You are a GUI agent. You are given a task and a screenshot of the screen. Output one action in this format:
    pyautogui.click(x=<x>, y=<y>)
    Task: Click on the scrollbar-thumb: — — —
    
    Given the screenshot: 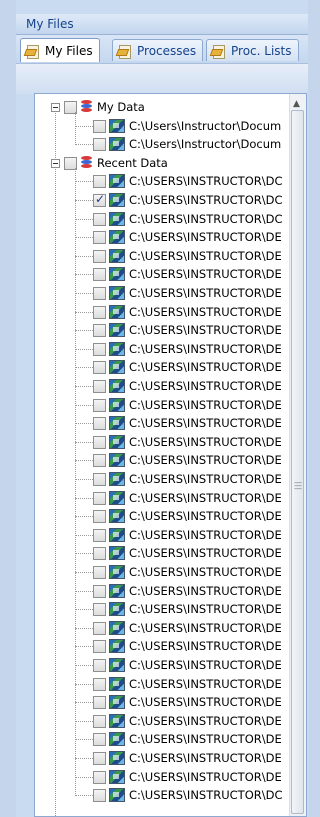 What is the action you would take?
    pyautogui.click(x=297, y=462)
    